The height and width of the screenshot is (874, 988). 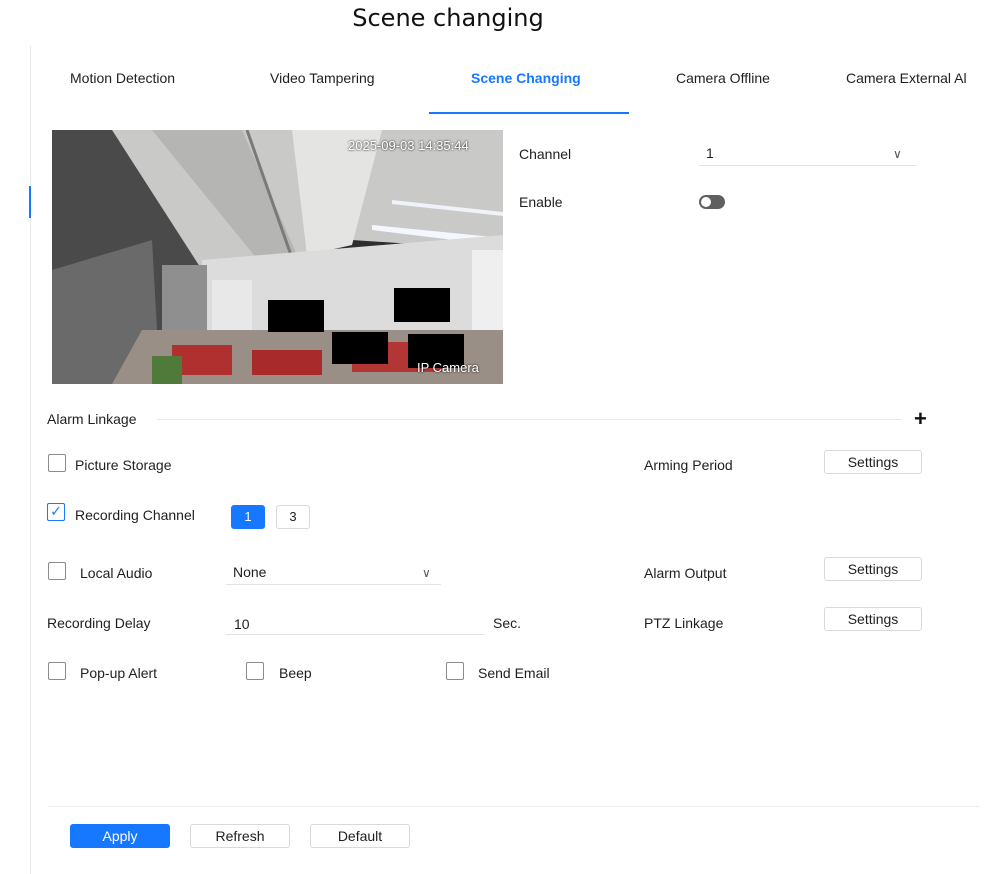 I want to click on active-tab-indicator, so click(x=529, y=113).